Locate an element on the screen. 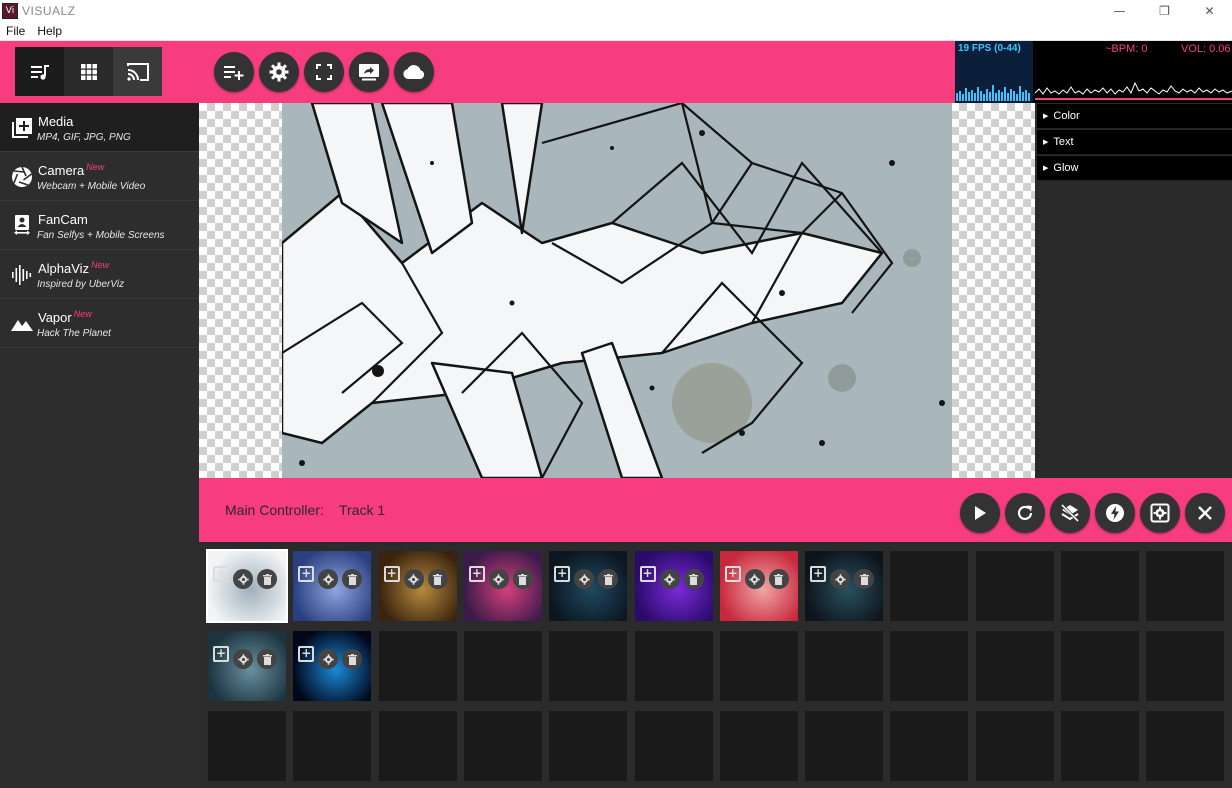  close-window-button: ✕ is located at coordinates (1209, 11).